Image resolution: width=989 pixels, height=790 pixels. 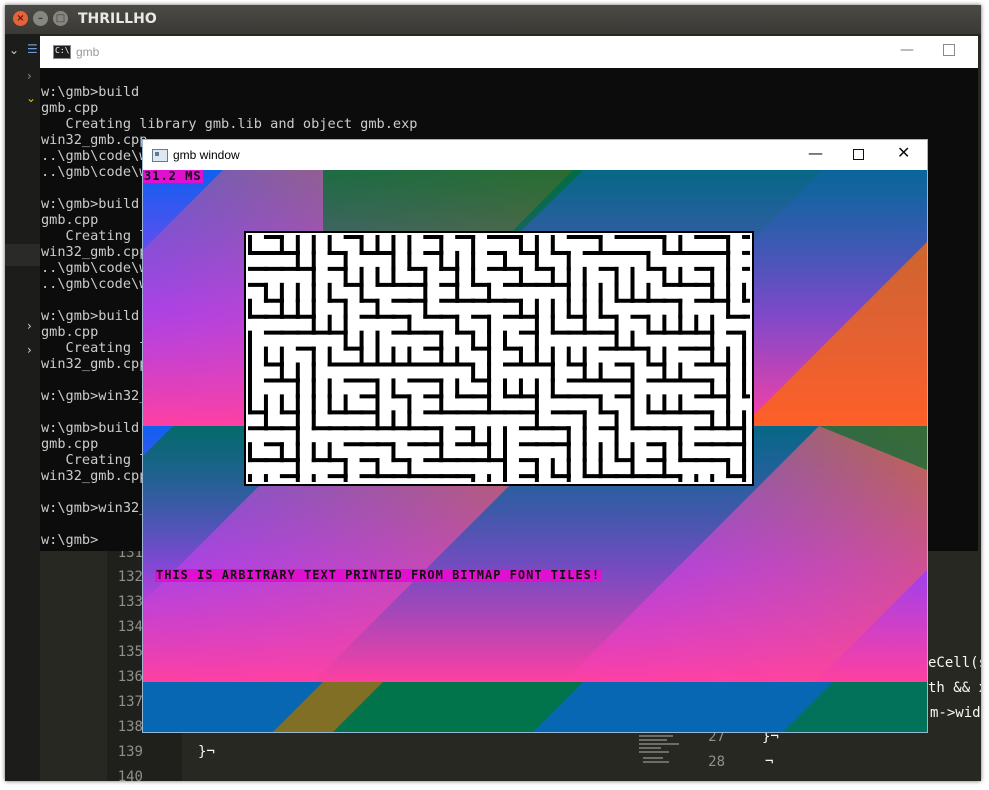 I want to click on console-maximize-button, so click(x=949, y=50).